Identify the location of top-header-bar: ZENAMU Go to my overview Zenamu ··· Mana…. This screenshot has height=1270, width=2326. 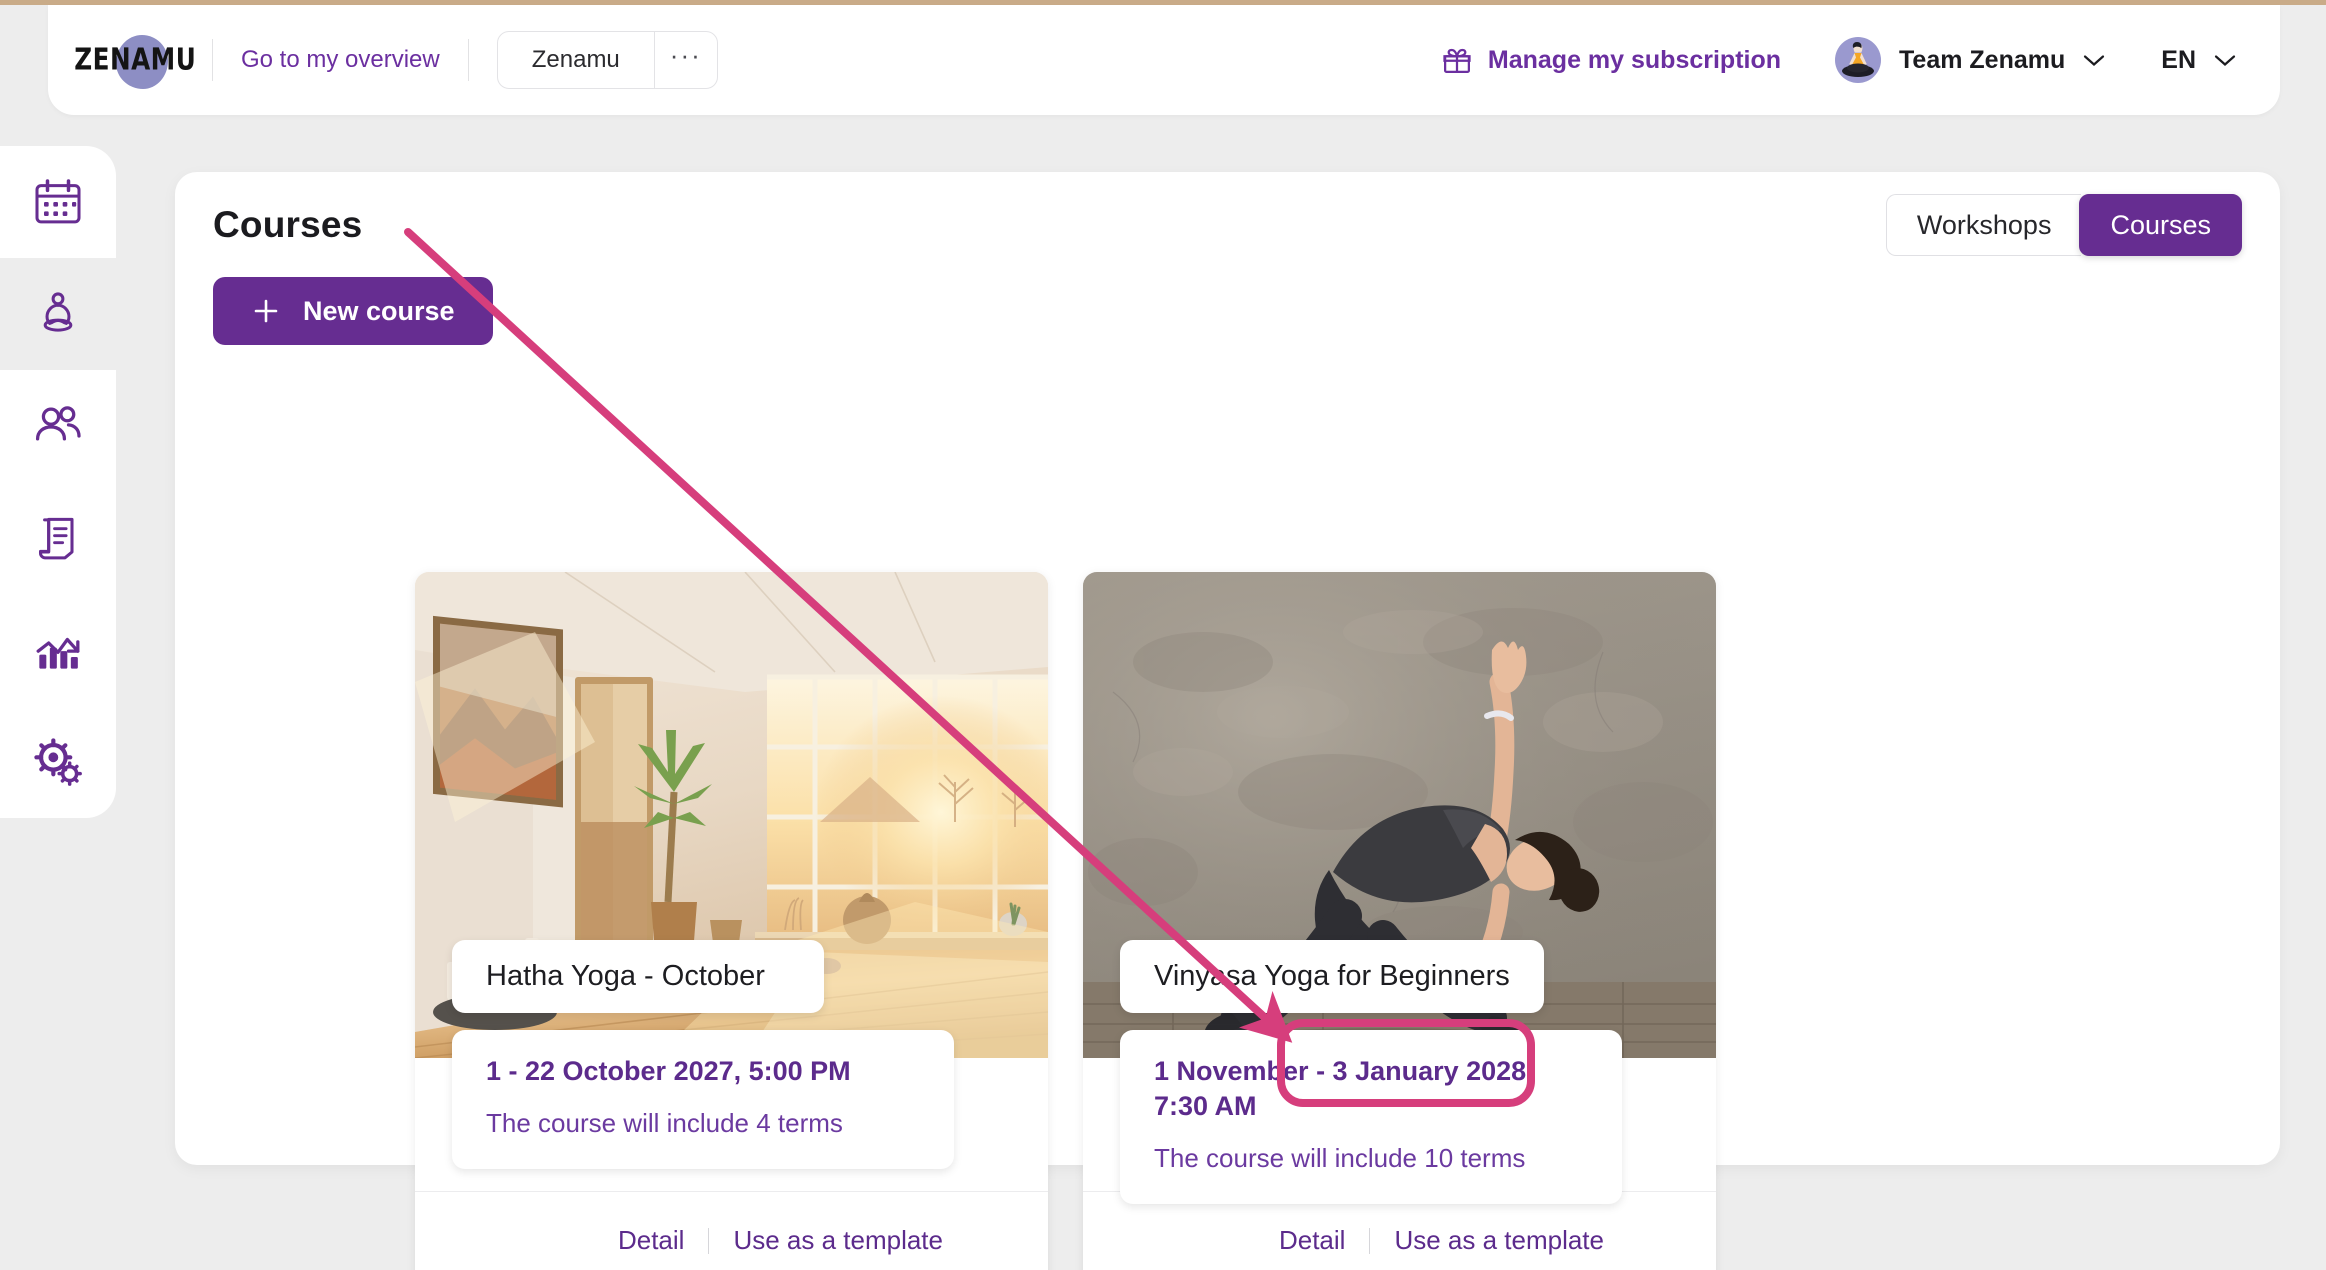
(1164, 60).